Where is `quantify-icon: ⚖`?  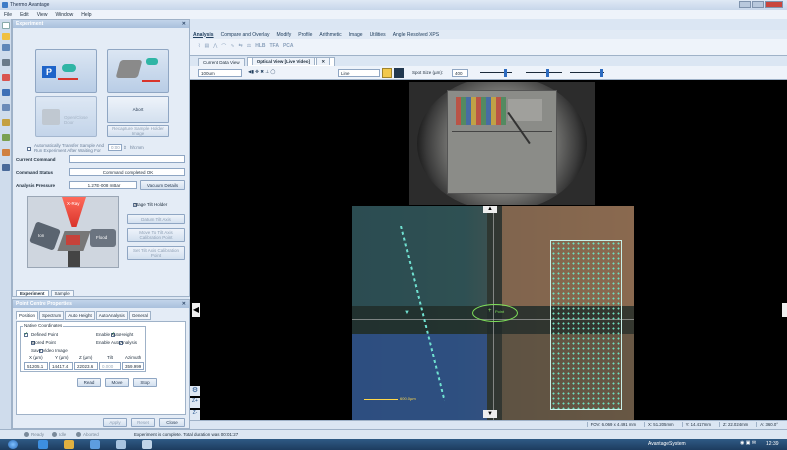
quantify-icon: ⚖ is located at coordinates (249, 46).